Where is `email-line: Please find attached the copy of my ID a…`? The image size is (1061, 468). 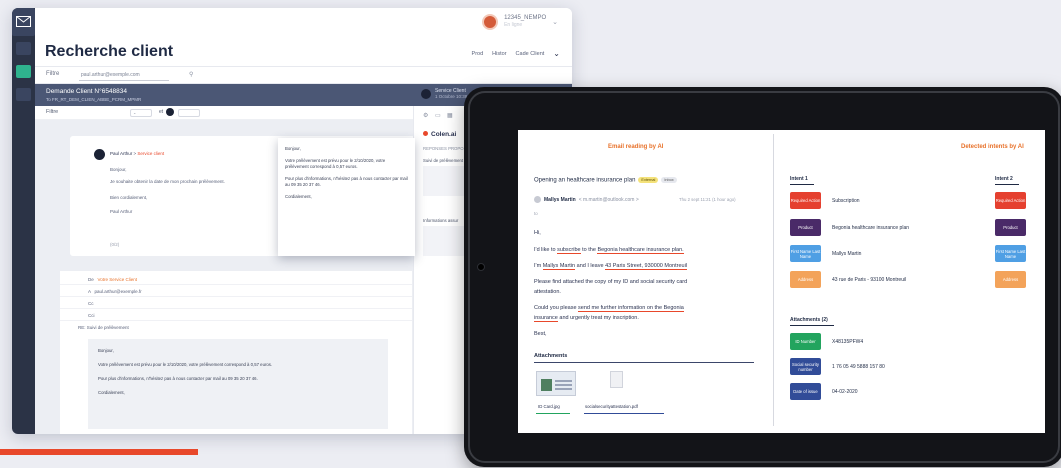
email-line: Please find attached the copy of my ID a… is located at coordinates (611, 282).